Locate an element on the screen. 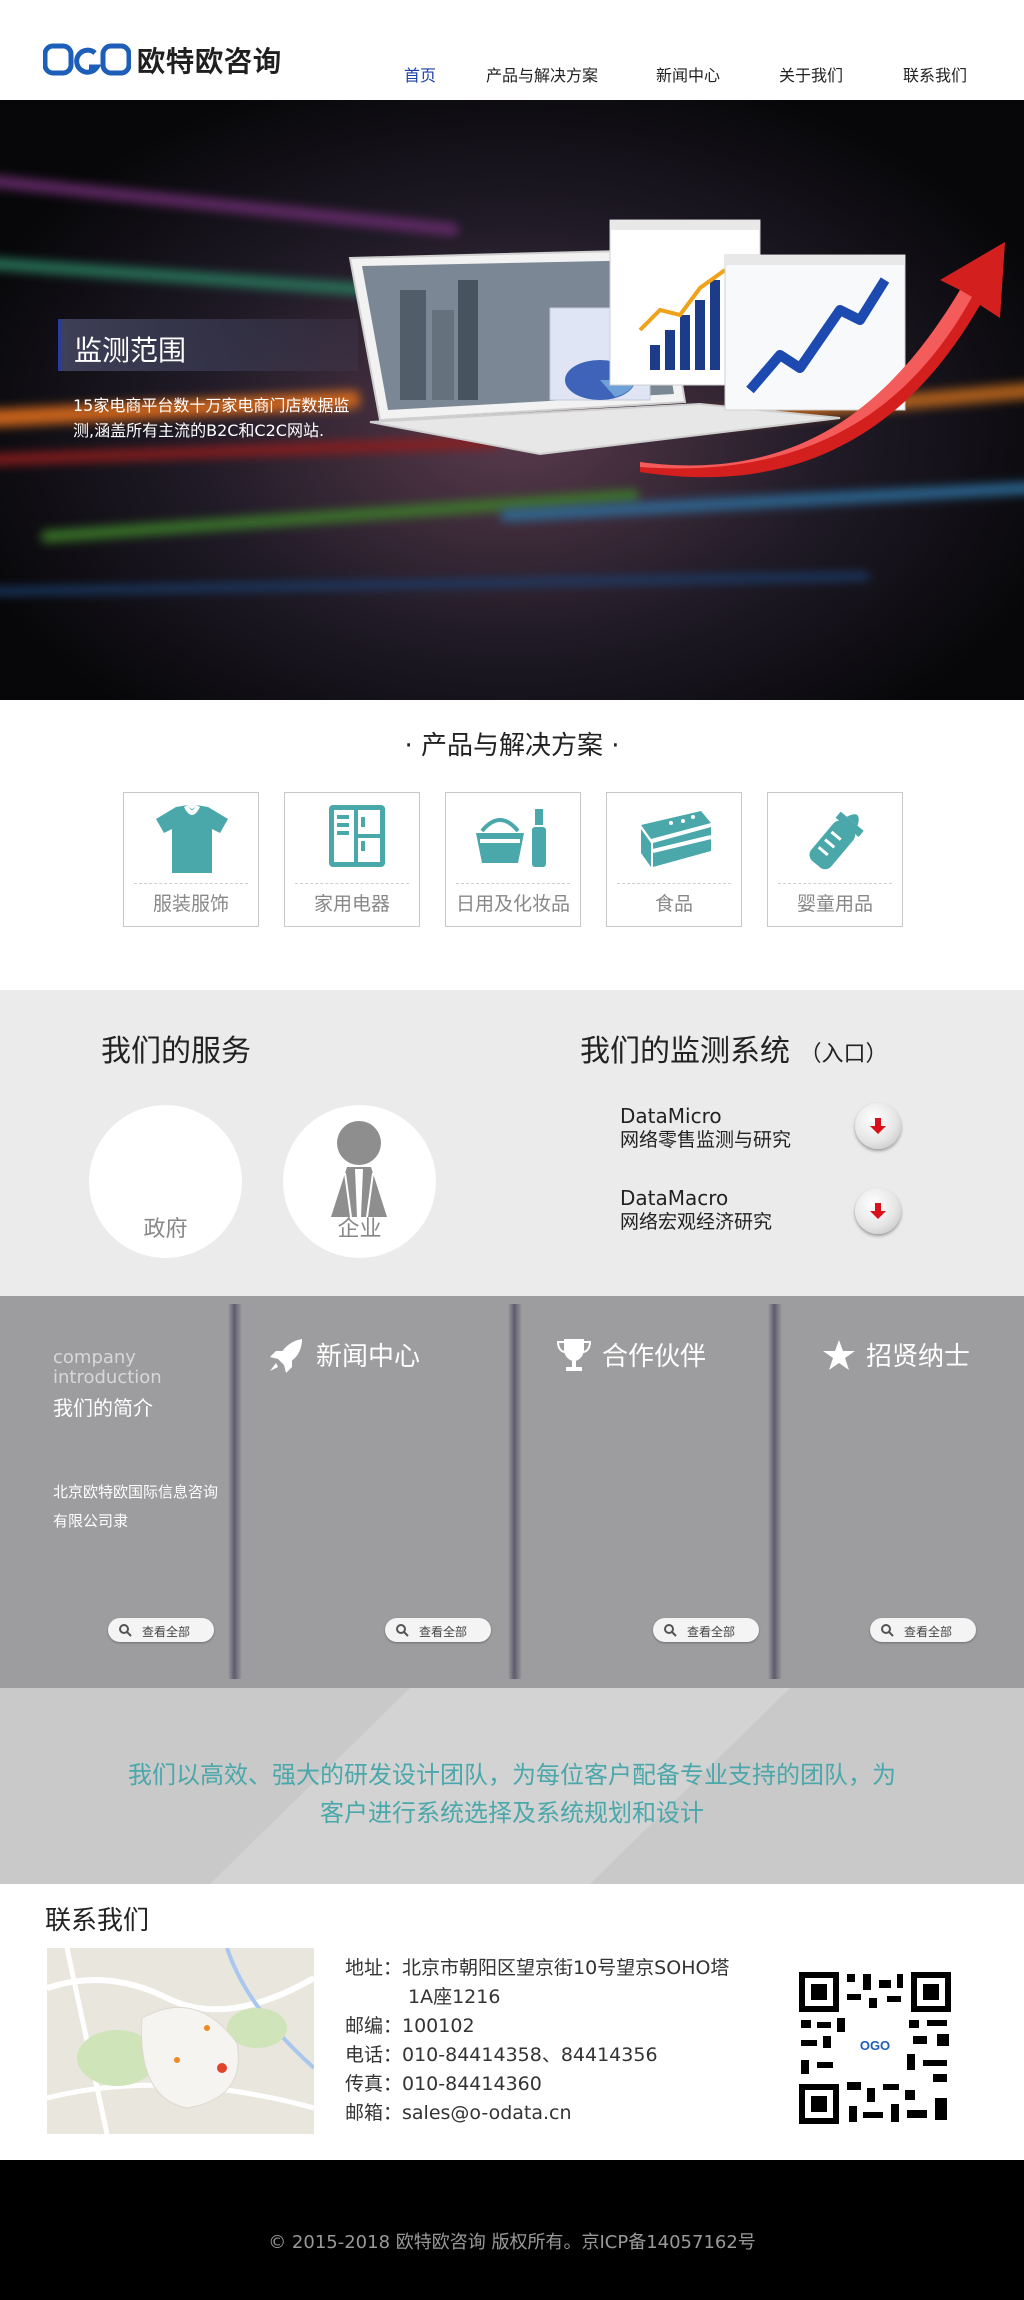 The width and height of the screenshot is (1024, 2300). service-label: 政府 is located at coordinates (165, 1229).